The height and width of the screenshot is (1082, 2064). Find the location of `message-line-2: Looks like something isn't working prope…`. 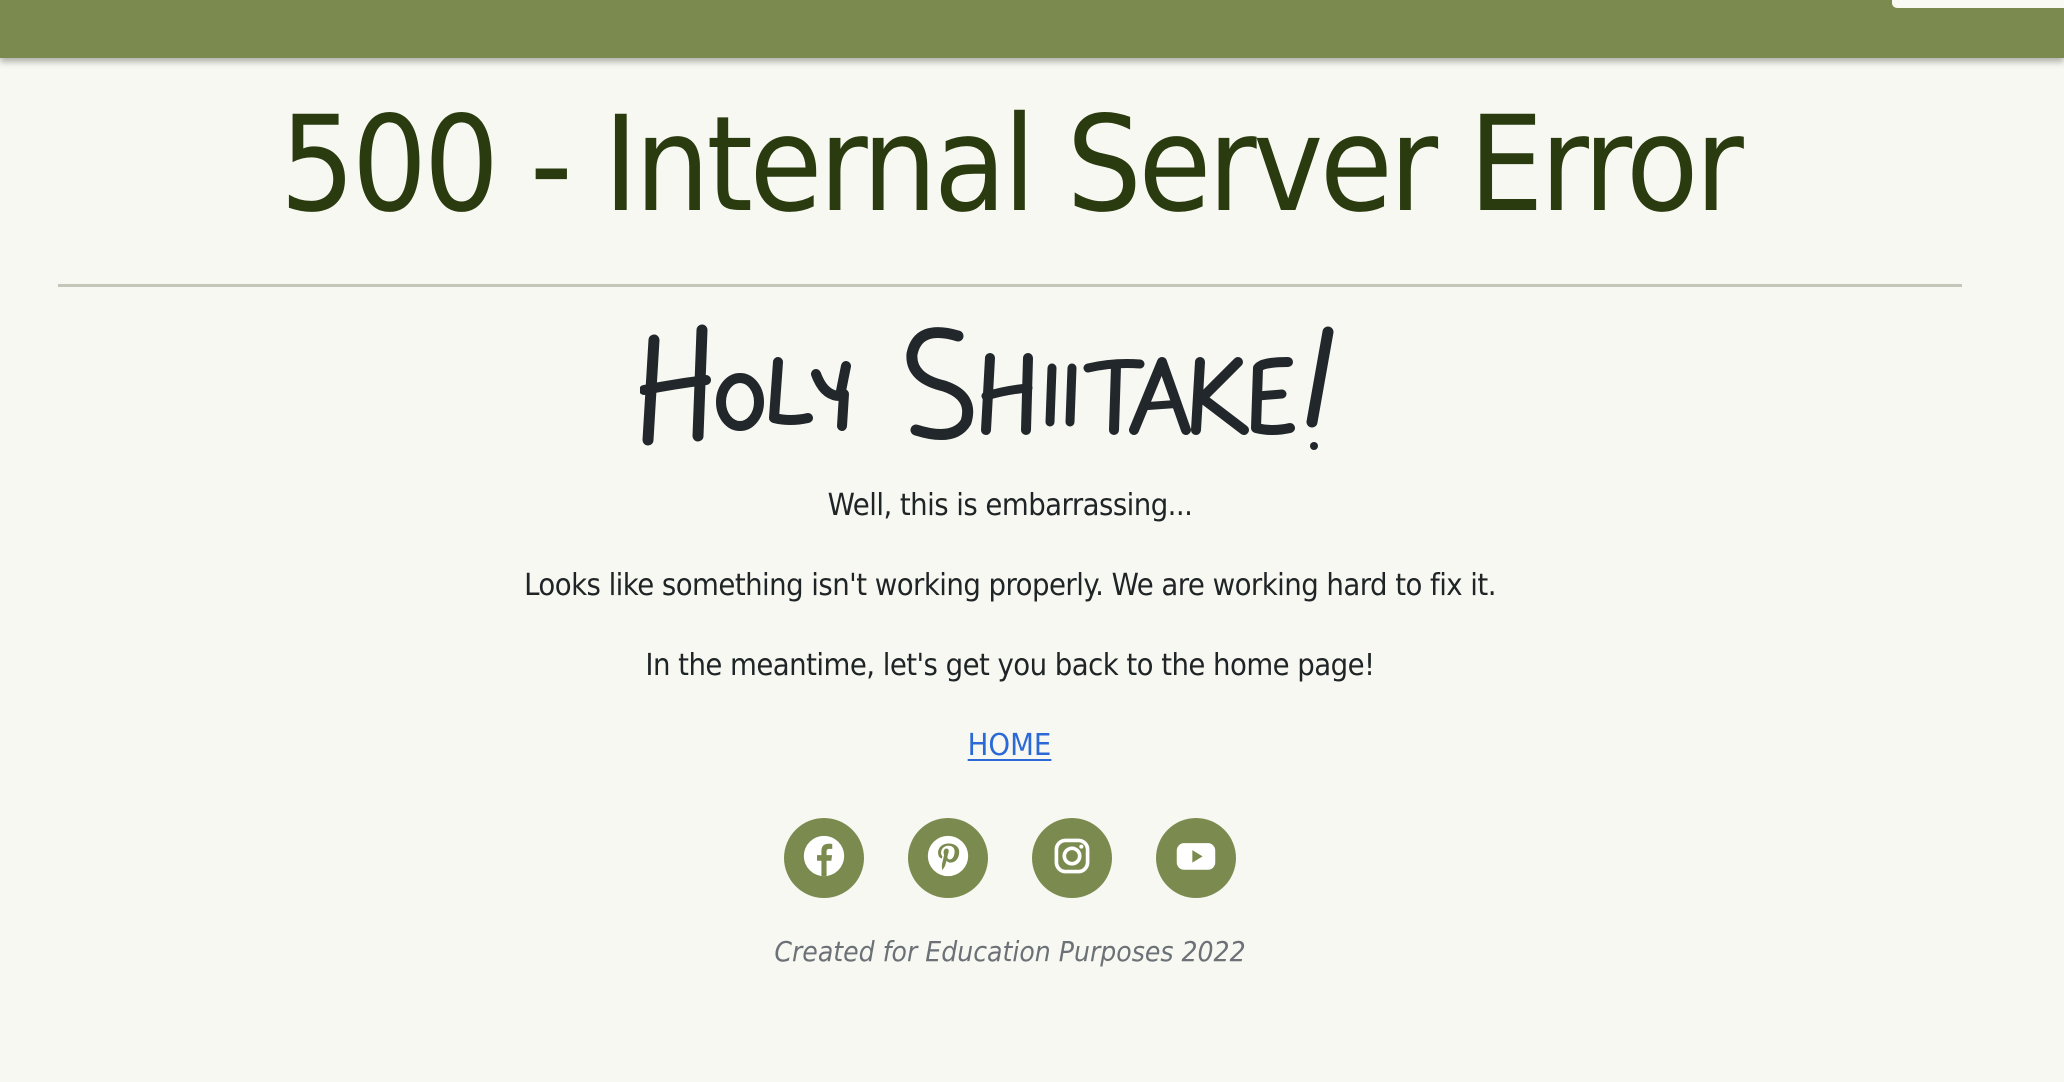

message-line-2: Looks like something isn't working prope… is located at coordinates (1010, 585).